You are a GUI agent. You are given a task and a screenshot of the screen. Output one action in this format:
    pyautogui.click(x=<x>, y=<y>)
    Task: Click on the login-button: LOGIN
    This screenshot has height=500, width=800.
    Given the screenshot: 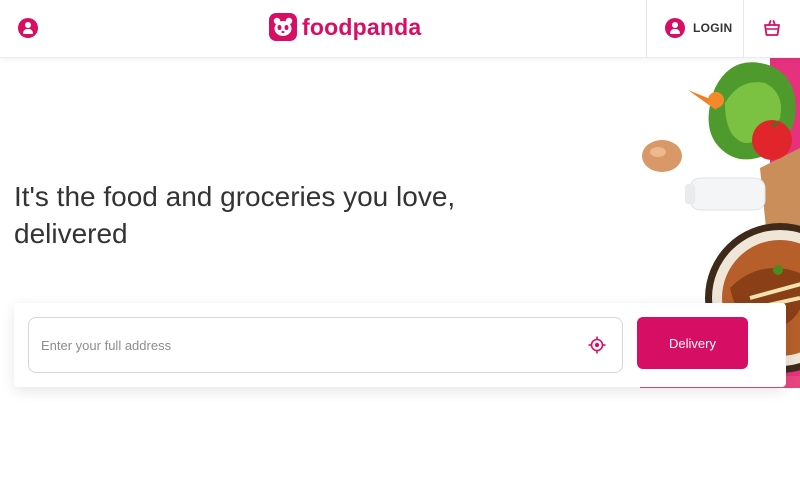 What is the action you would take?
    pyautogui.click(x=699, y=28)
    